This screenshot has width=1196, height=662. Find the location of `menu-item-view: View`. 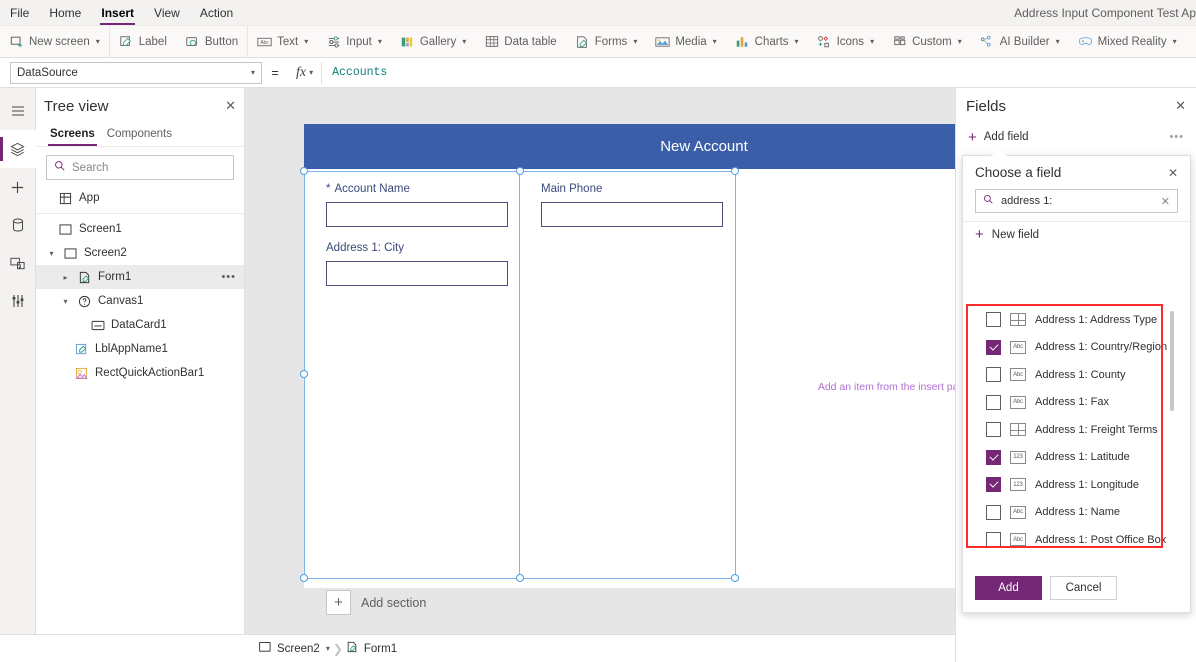

menu-item-view: View is located at coordinates (167, 13).